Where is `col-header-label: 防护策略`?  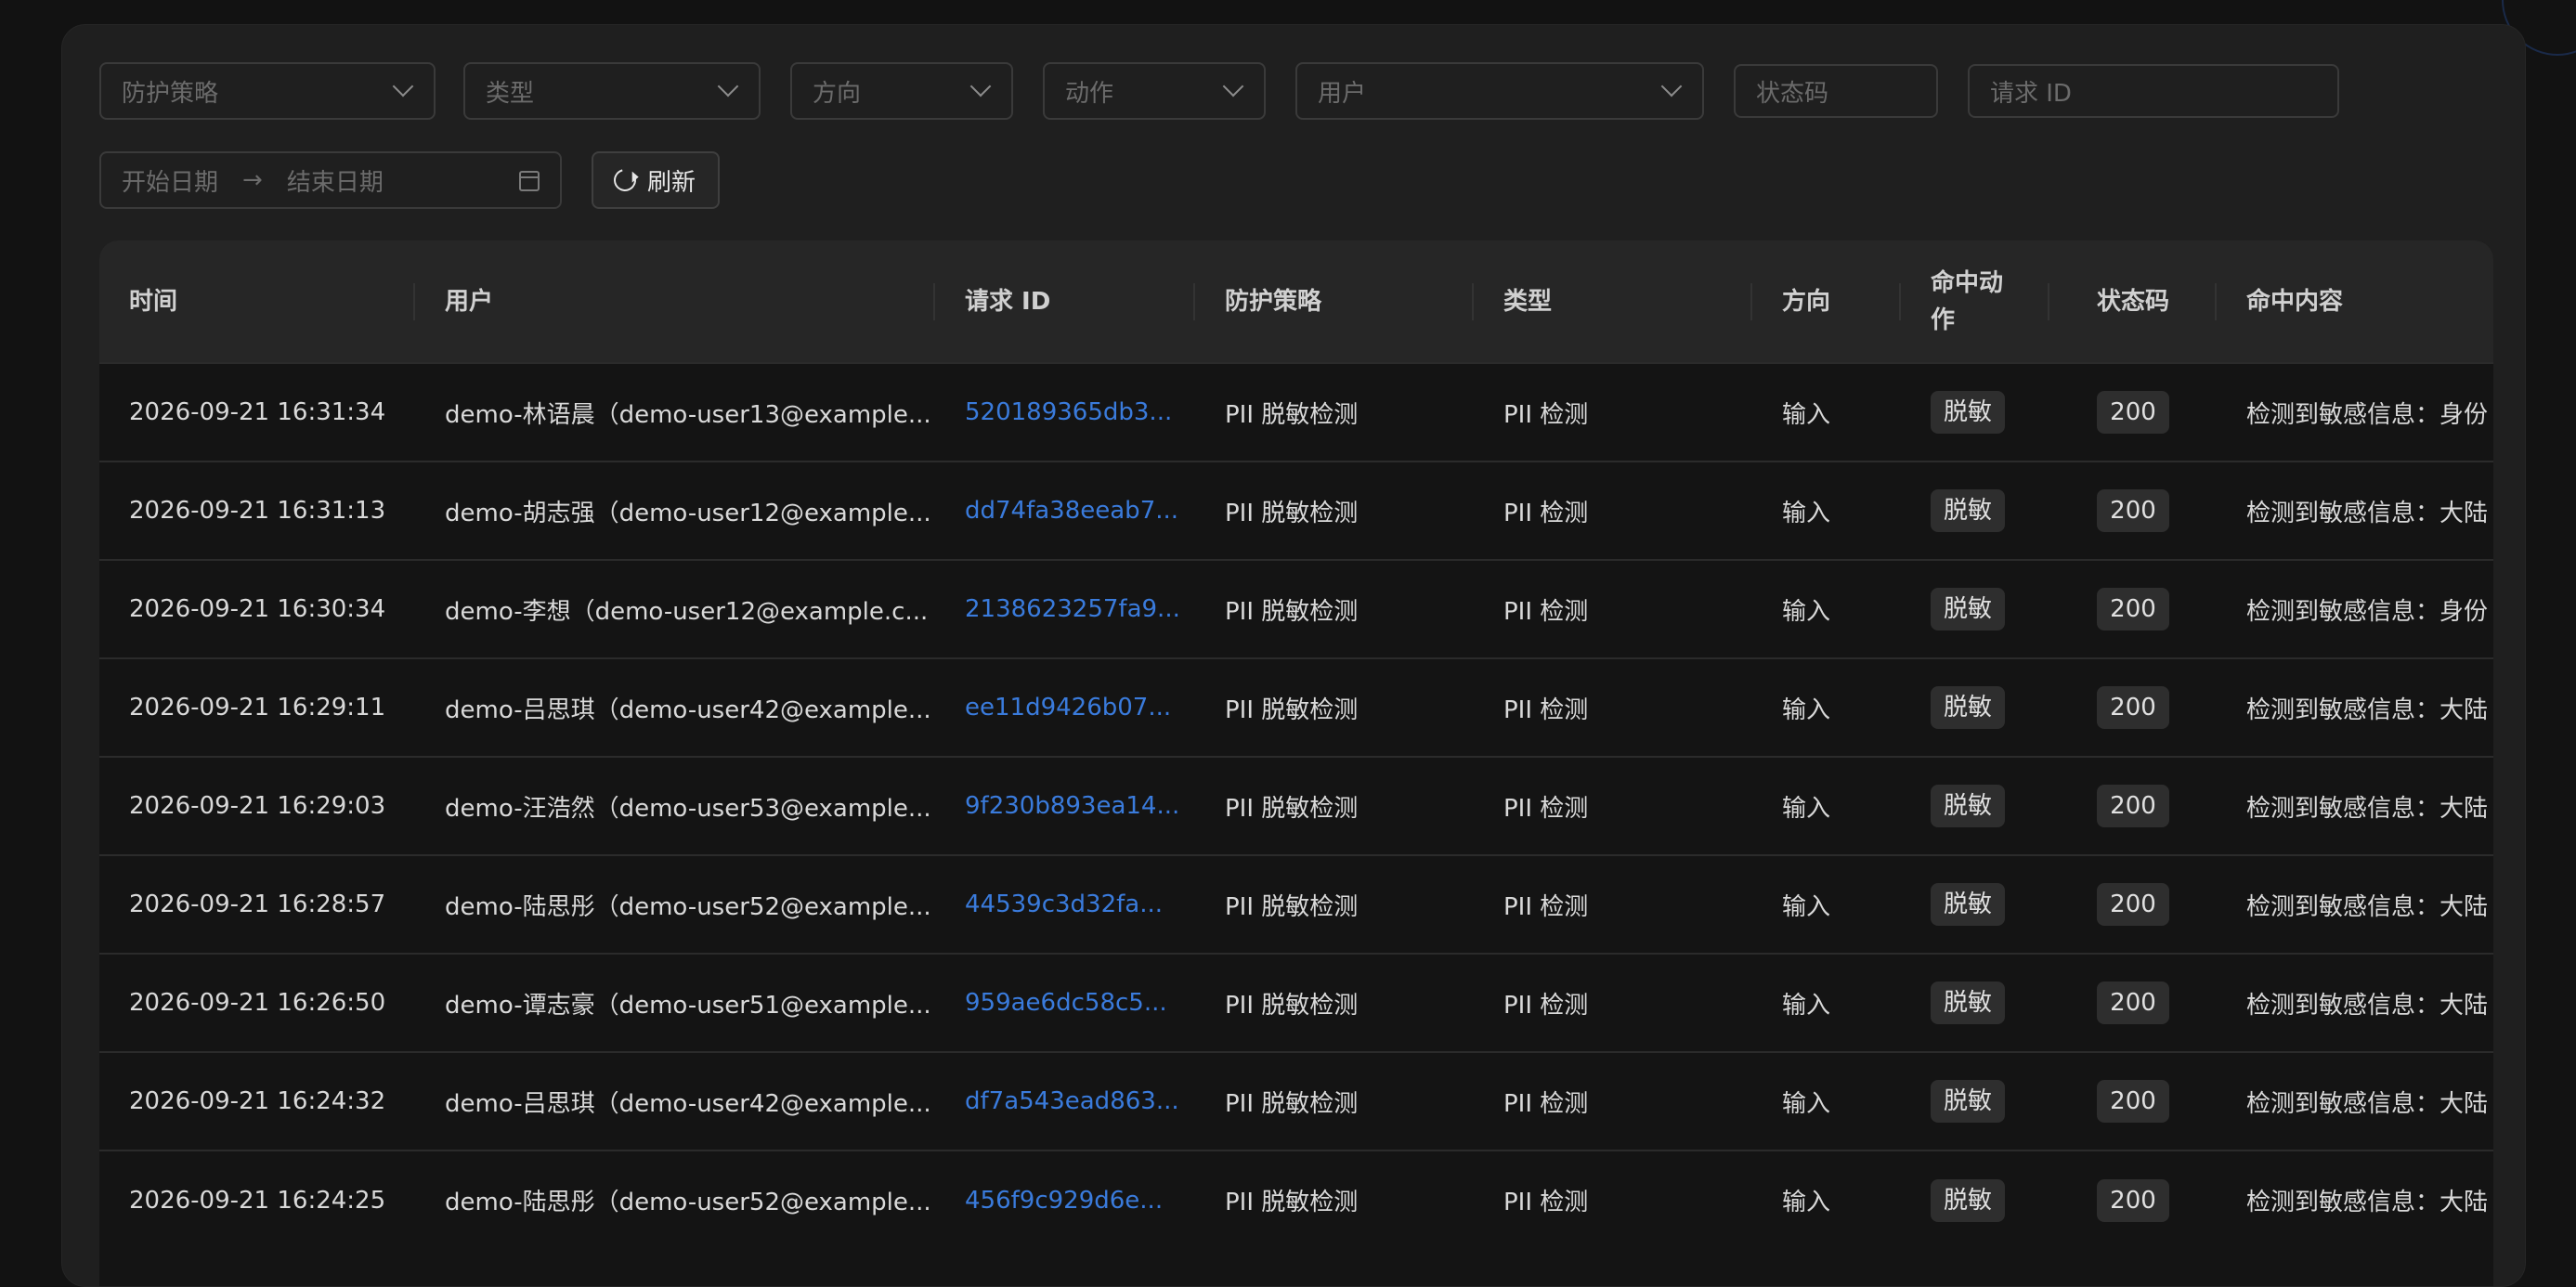 col-header-label: 防护策略 is located at coordinates (1273, 301).